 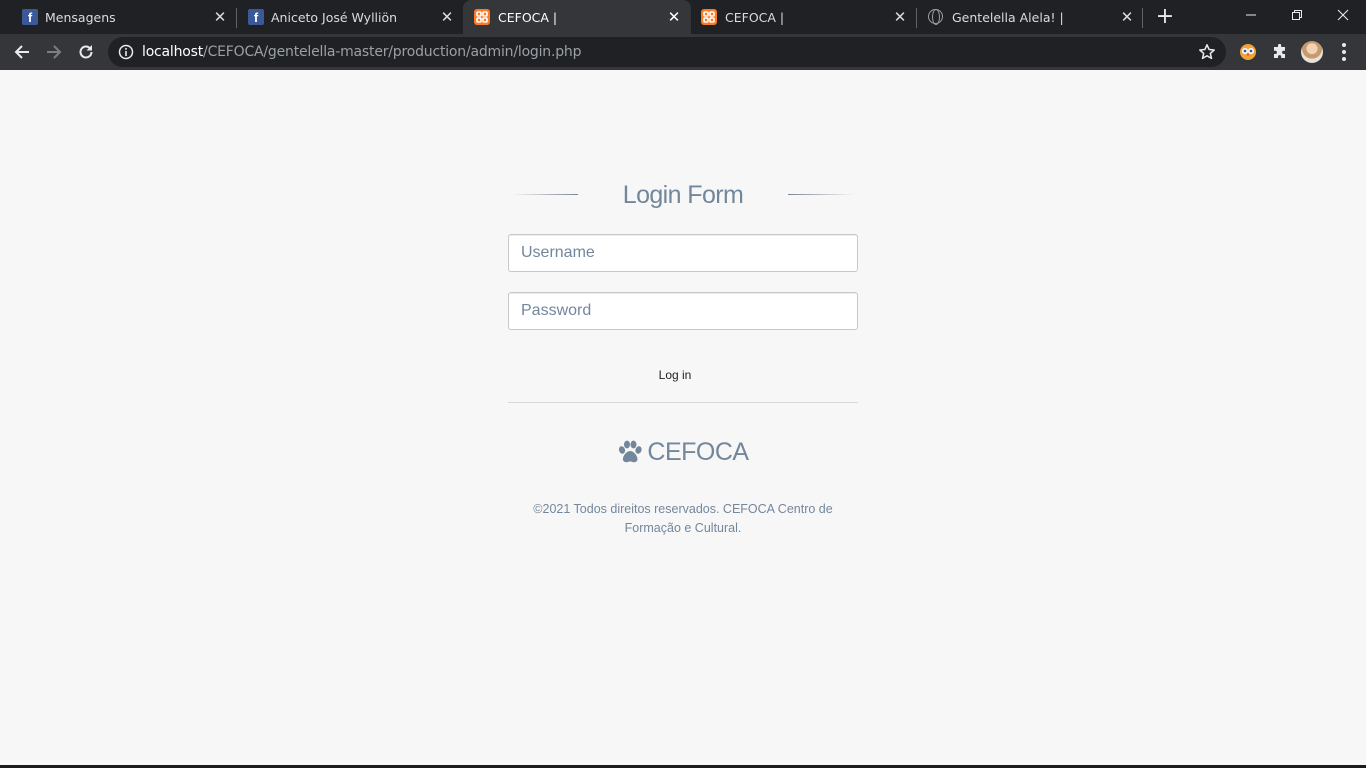 I want to click on tab-aniceto: f Aniceto José Wylliön ✕, so click(x=350, y=17).